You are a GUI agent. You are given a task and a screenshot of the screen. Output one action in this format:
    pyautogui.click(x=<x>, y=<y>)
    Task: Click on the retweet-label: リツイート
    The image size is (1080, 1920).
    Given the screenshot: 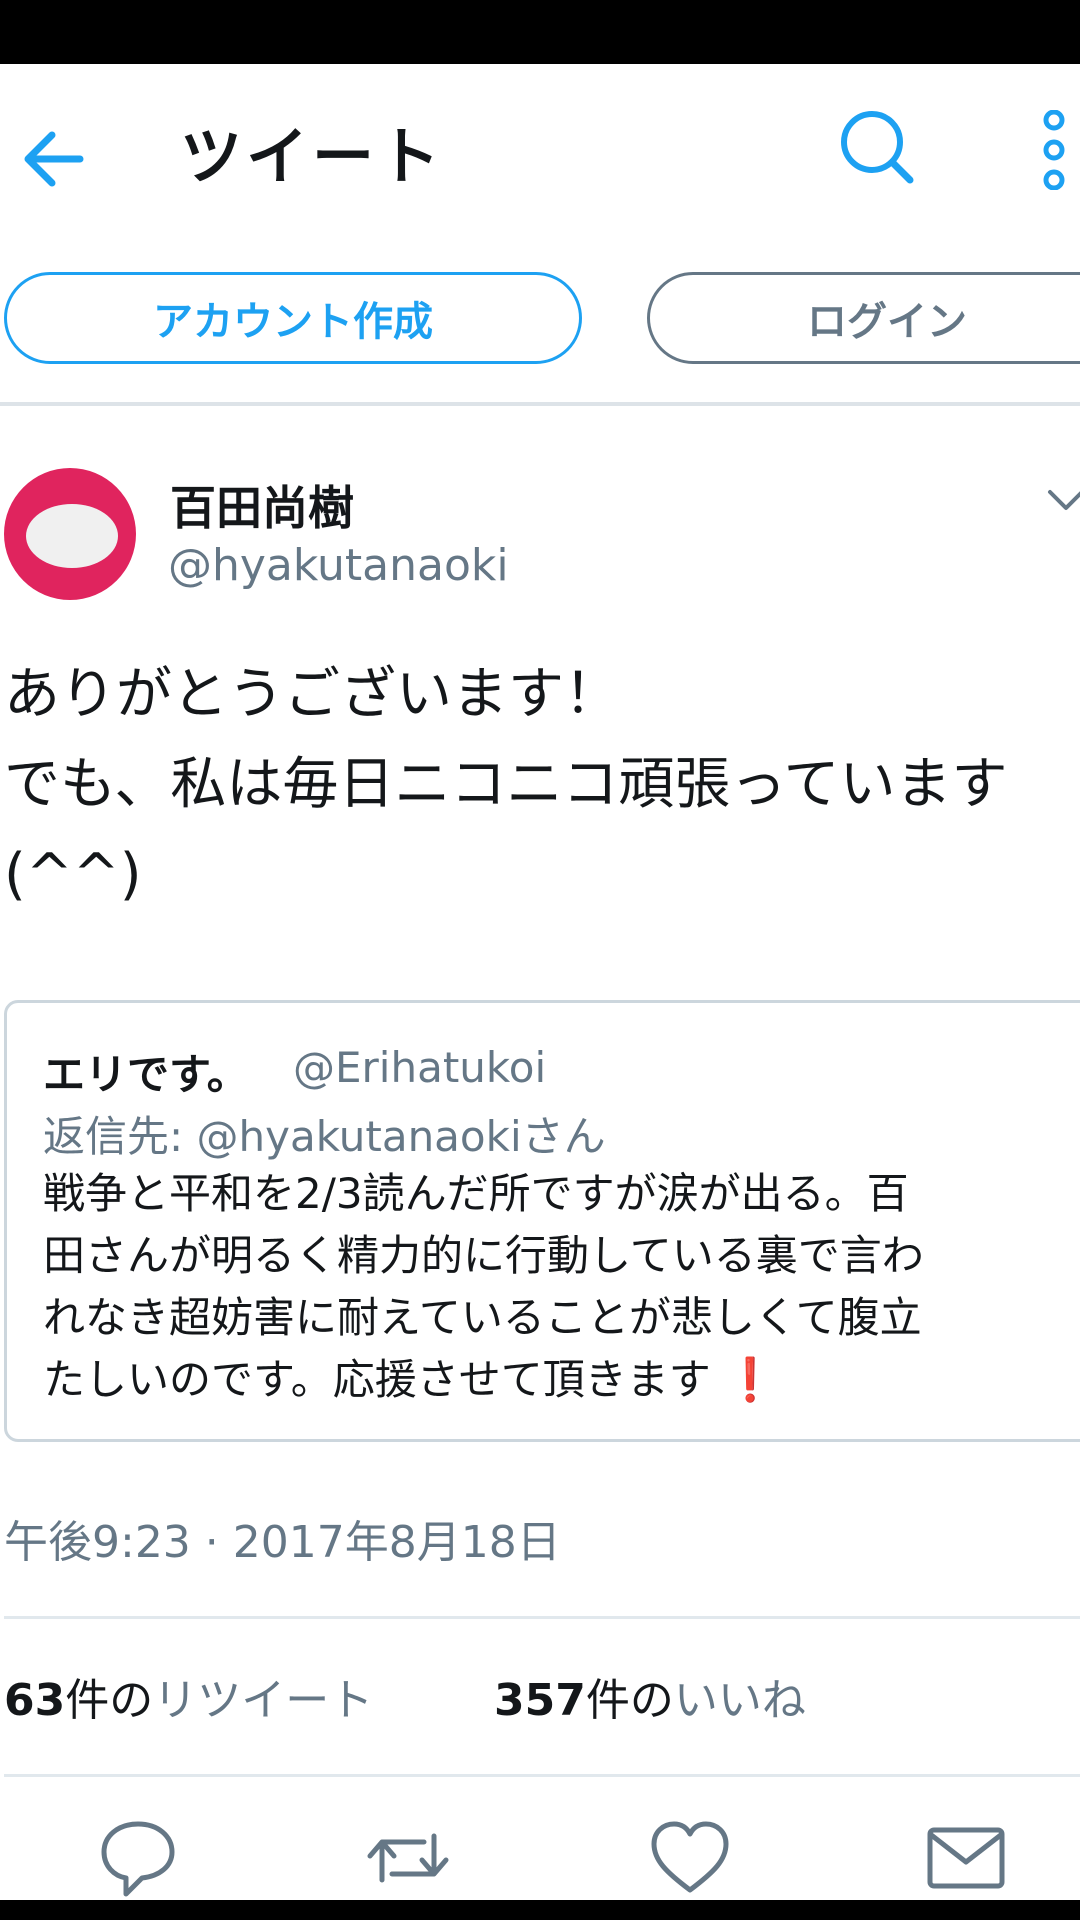 What is the action you would take?
    pyautogui.click(x=263, y=1700)
    